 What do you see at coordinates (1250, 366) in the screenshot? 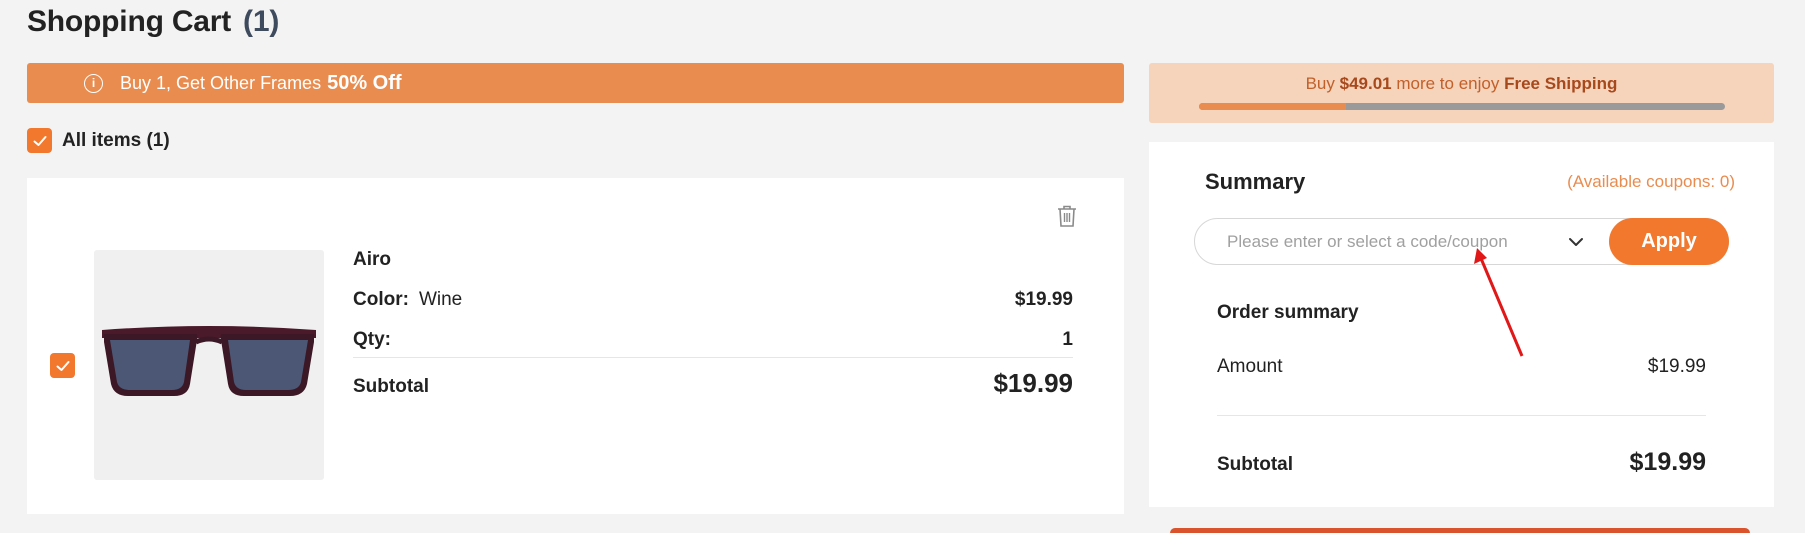
I see `amount-label: Amount` at bounding box center [1250, 366].